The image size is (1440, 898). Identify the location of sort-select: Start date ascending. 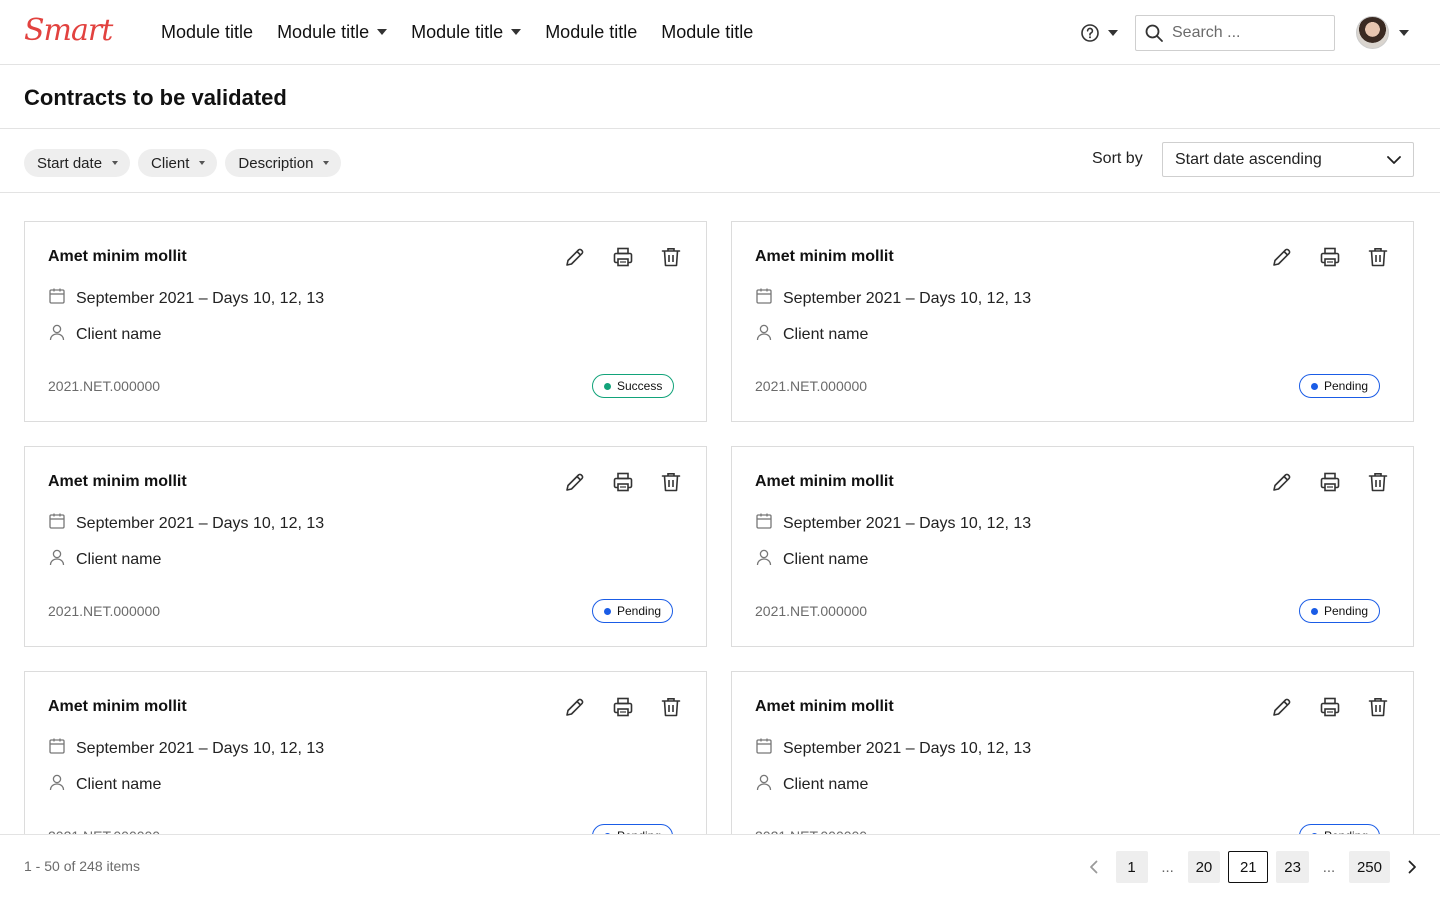
(1288, 159).